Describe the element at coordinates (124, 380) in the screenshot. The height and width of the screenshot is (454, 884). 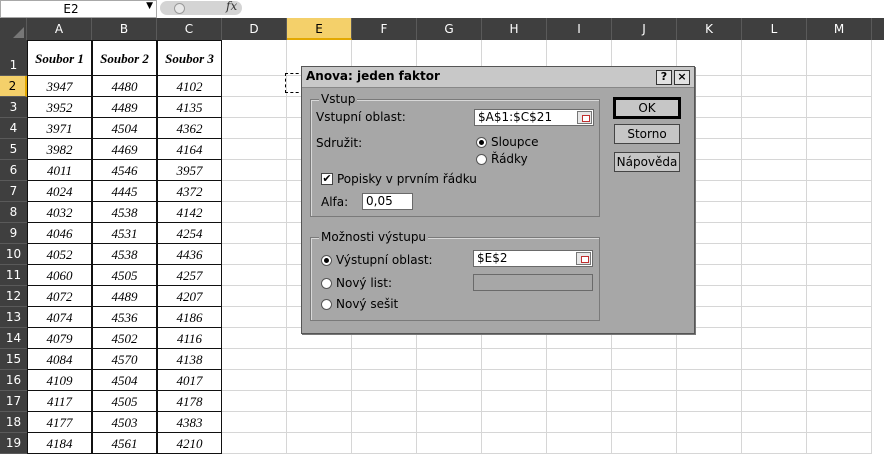
I see `grid-cell: 4504` at that location.